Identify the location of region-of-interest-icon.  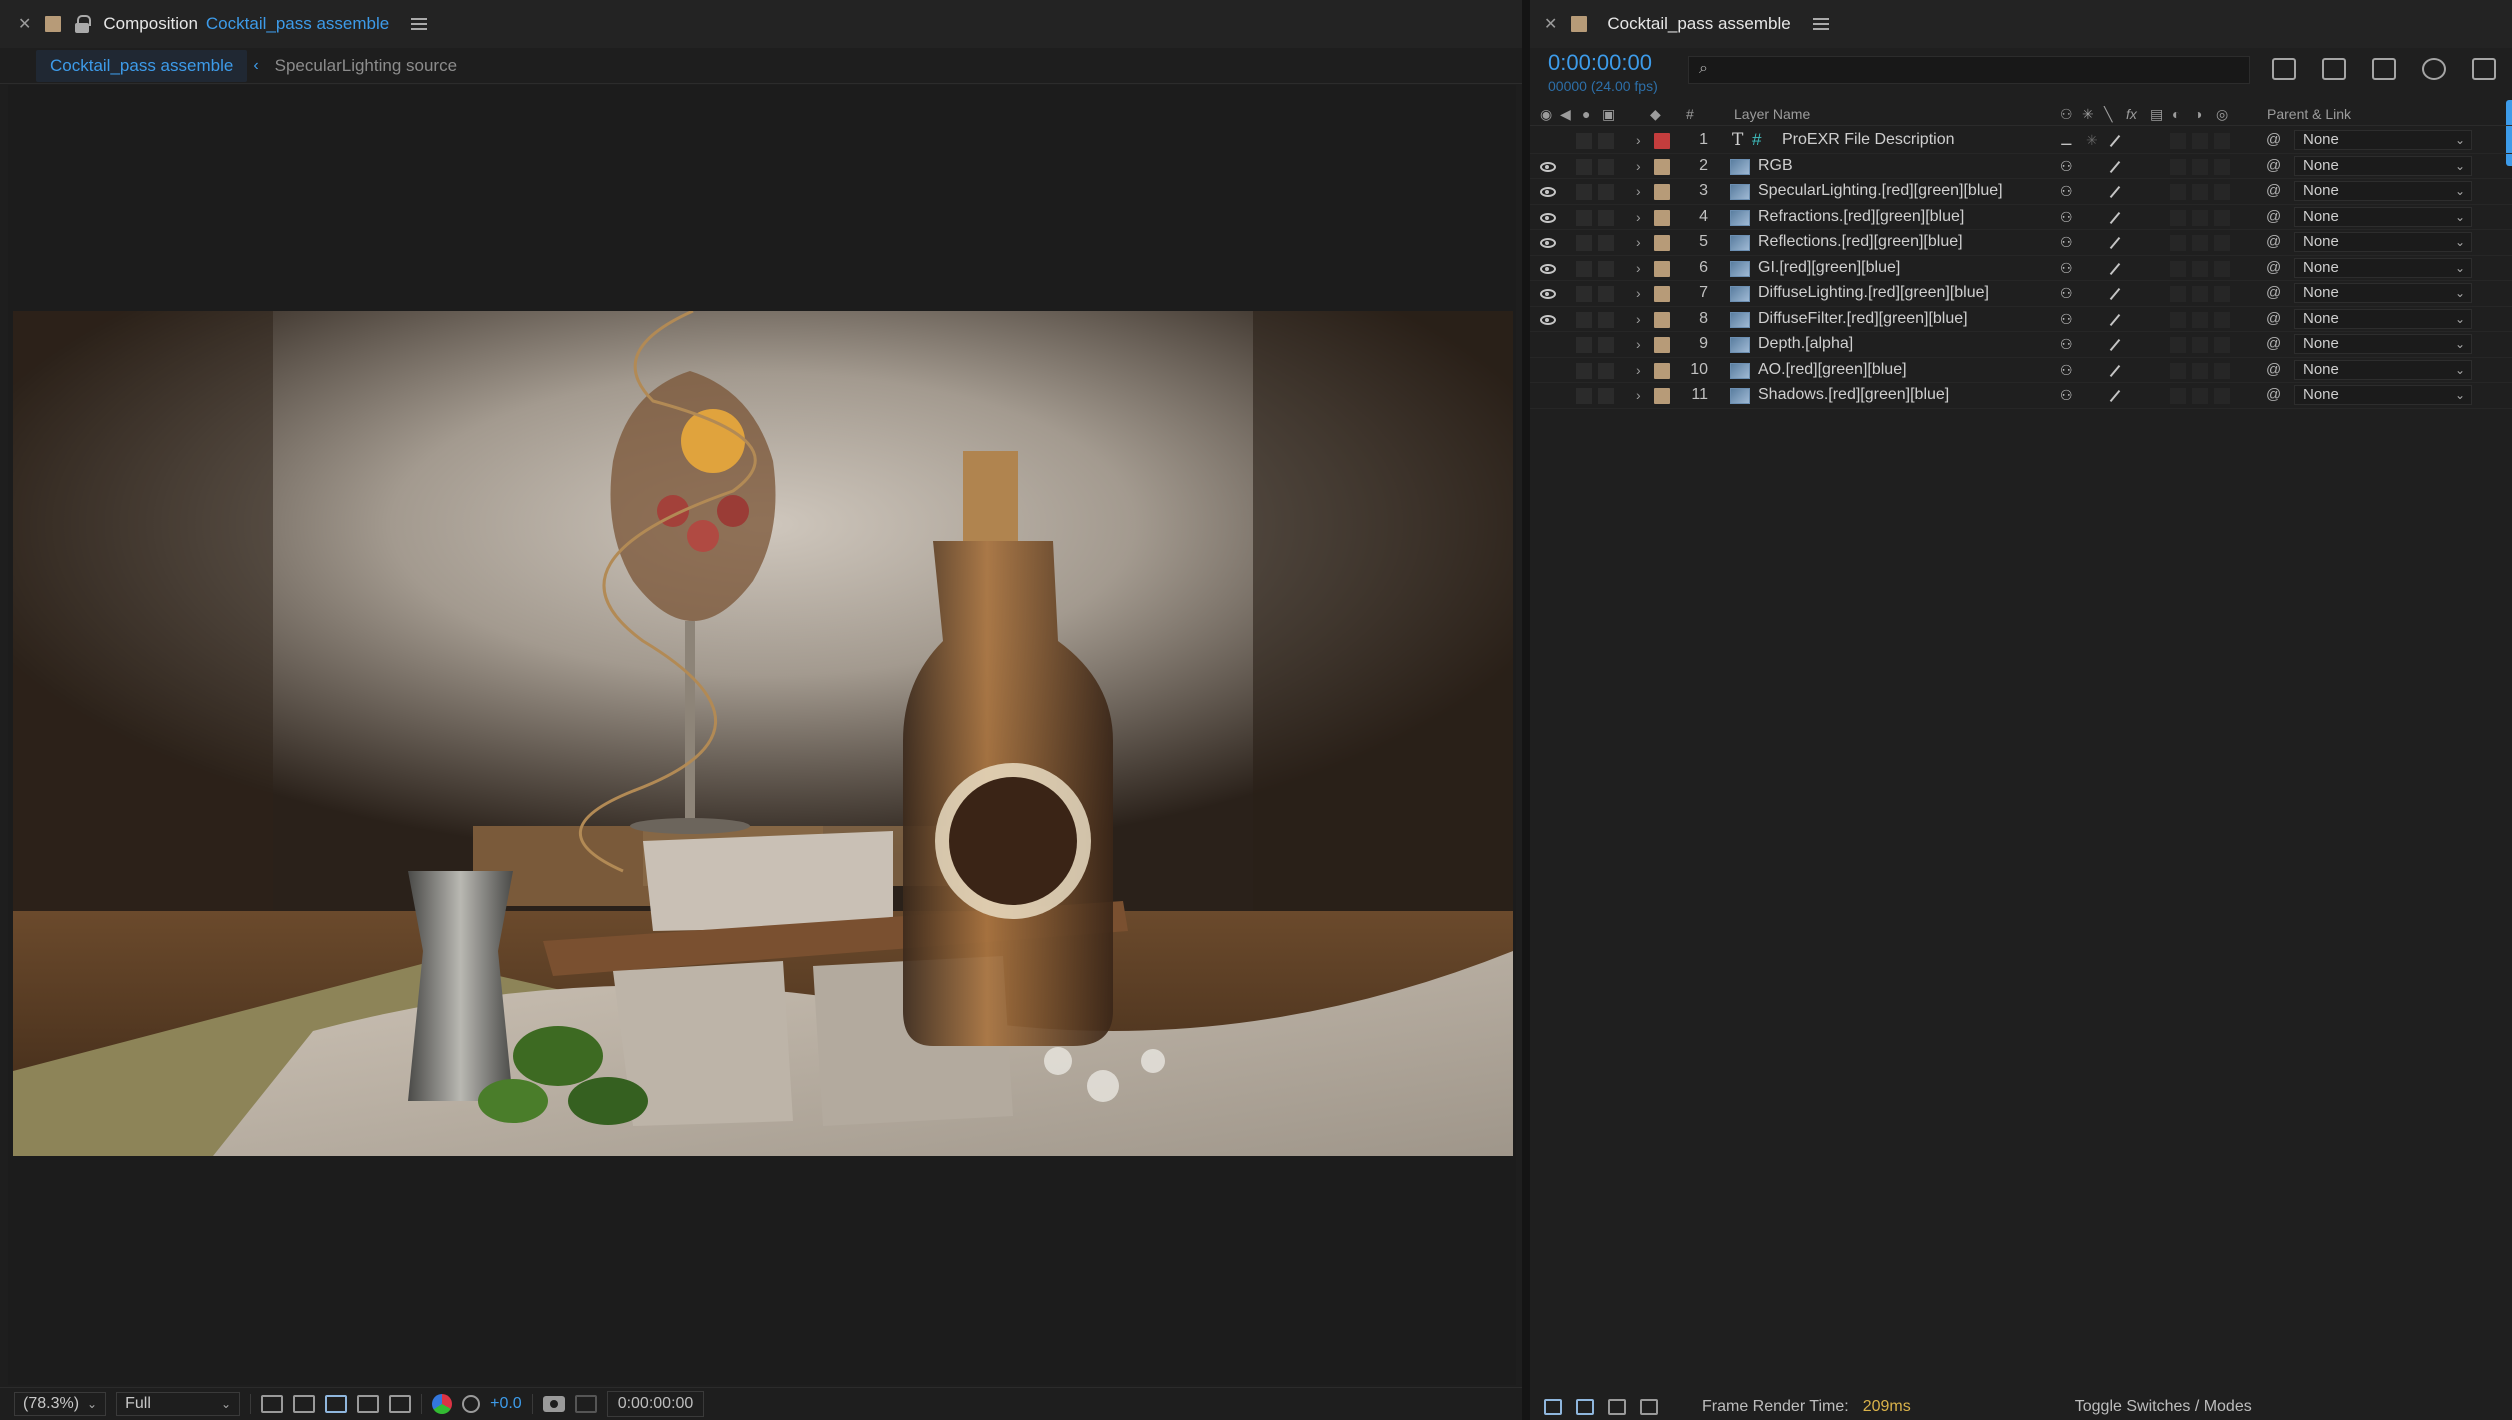
(368, 1404).